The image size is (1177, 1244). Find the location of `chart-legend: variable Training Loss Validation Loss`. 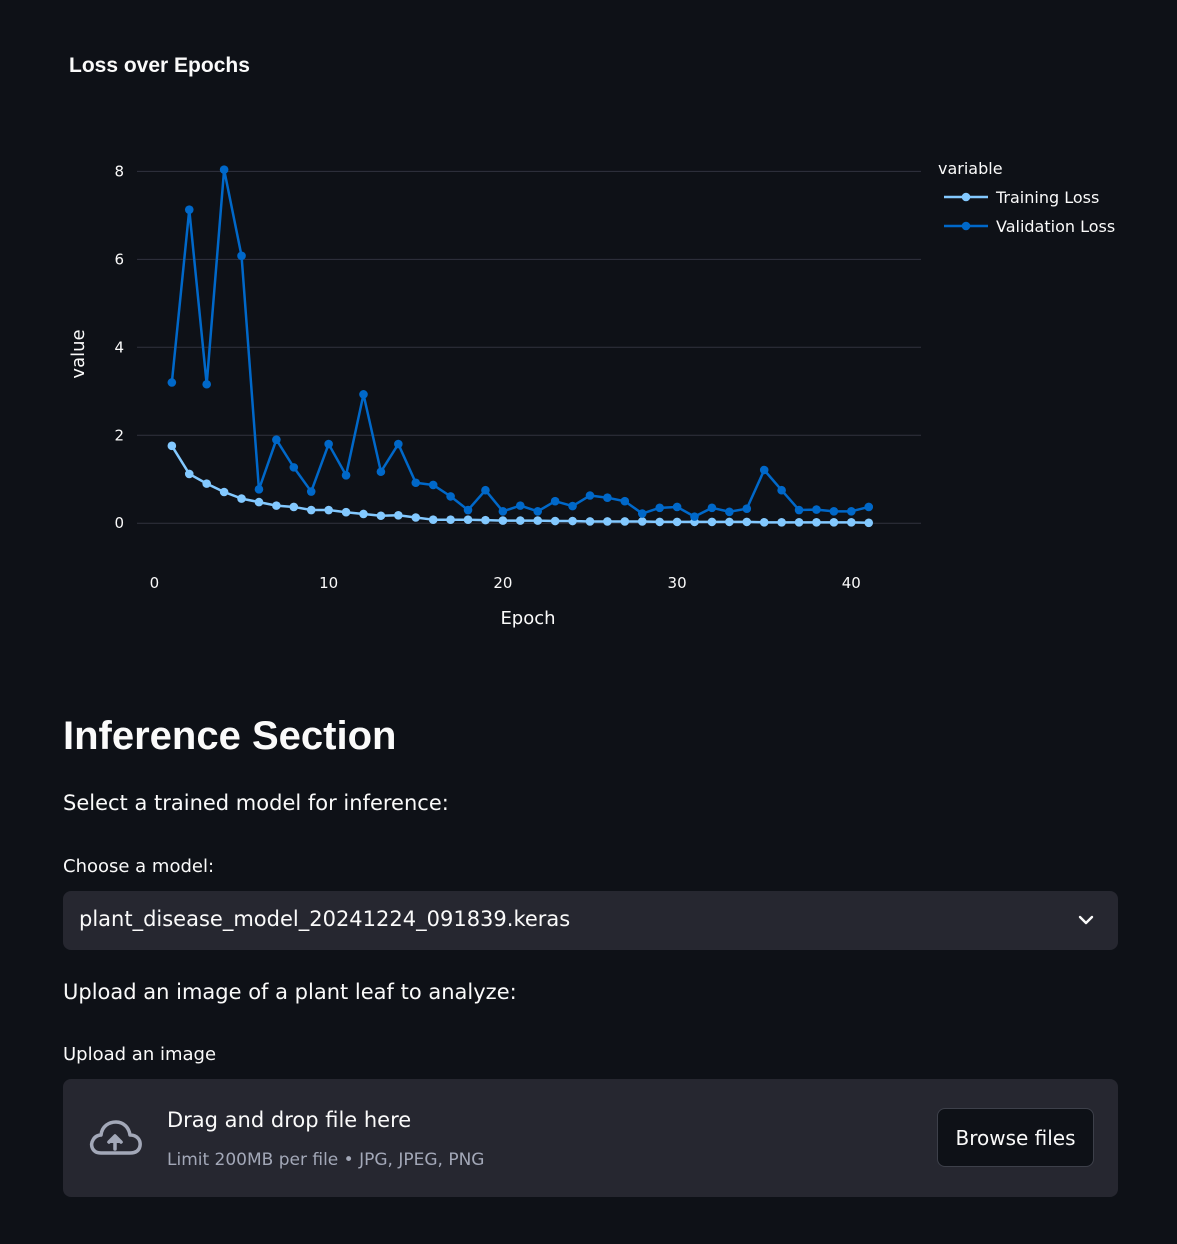

chart-legend: variable Training Loss Validation Loss is located at coordinates (1026, 197).